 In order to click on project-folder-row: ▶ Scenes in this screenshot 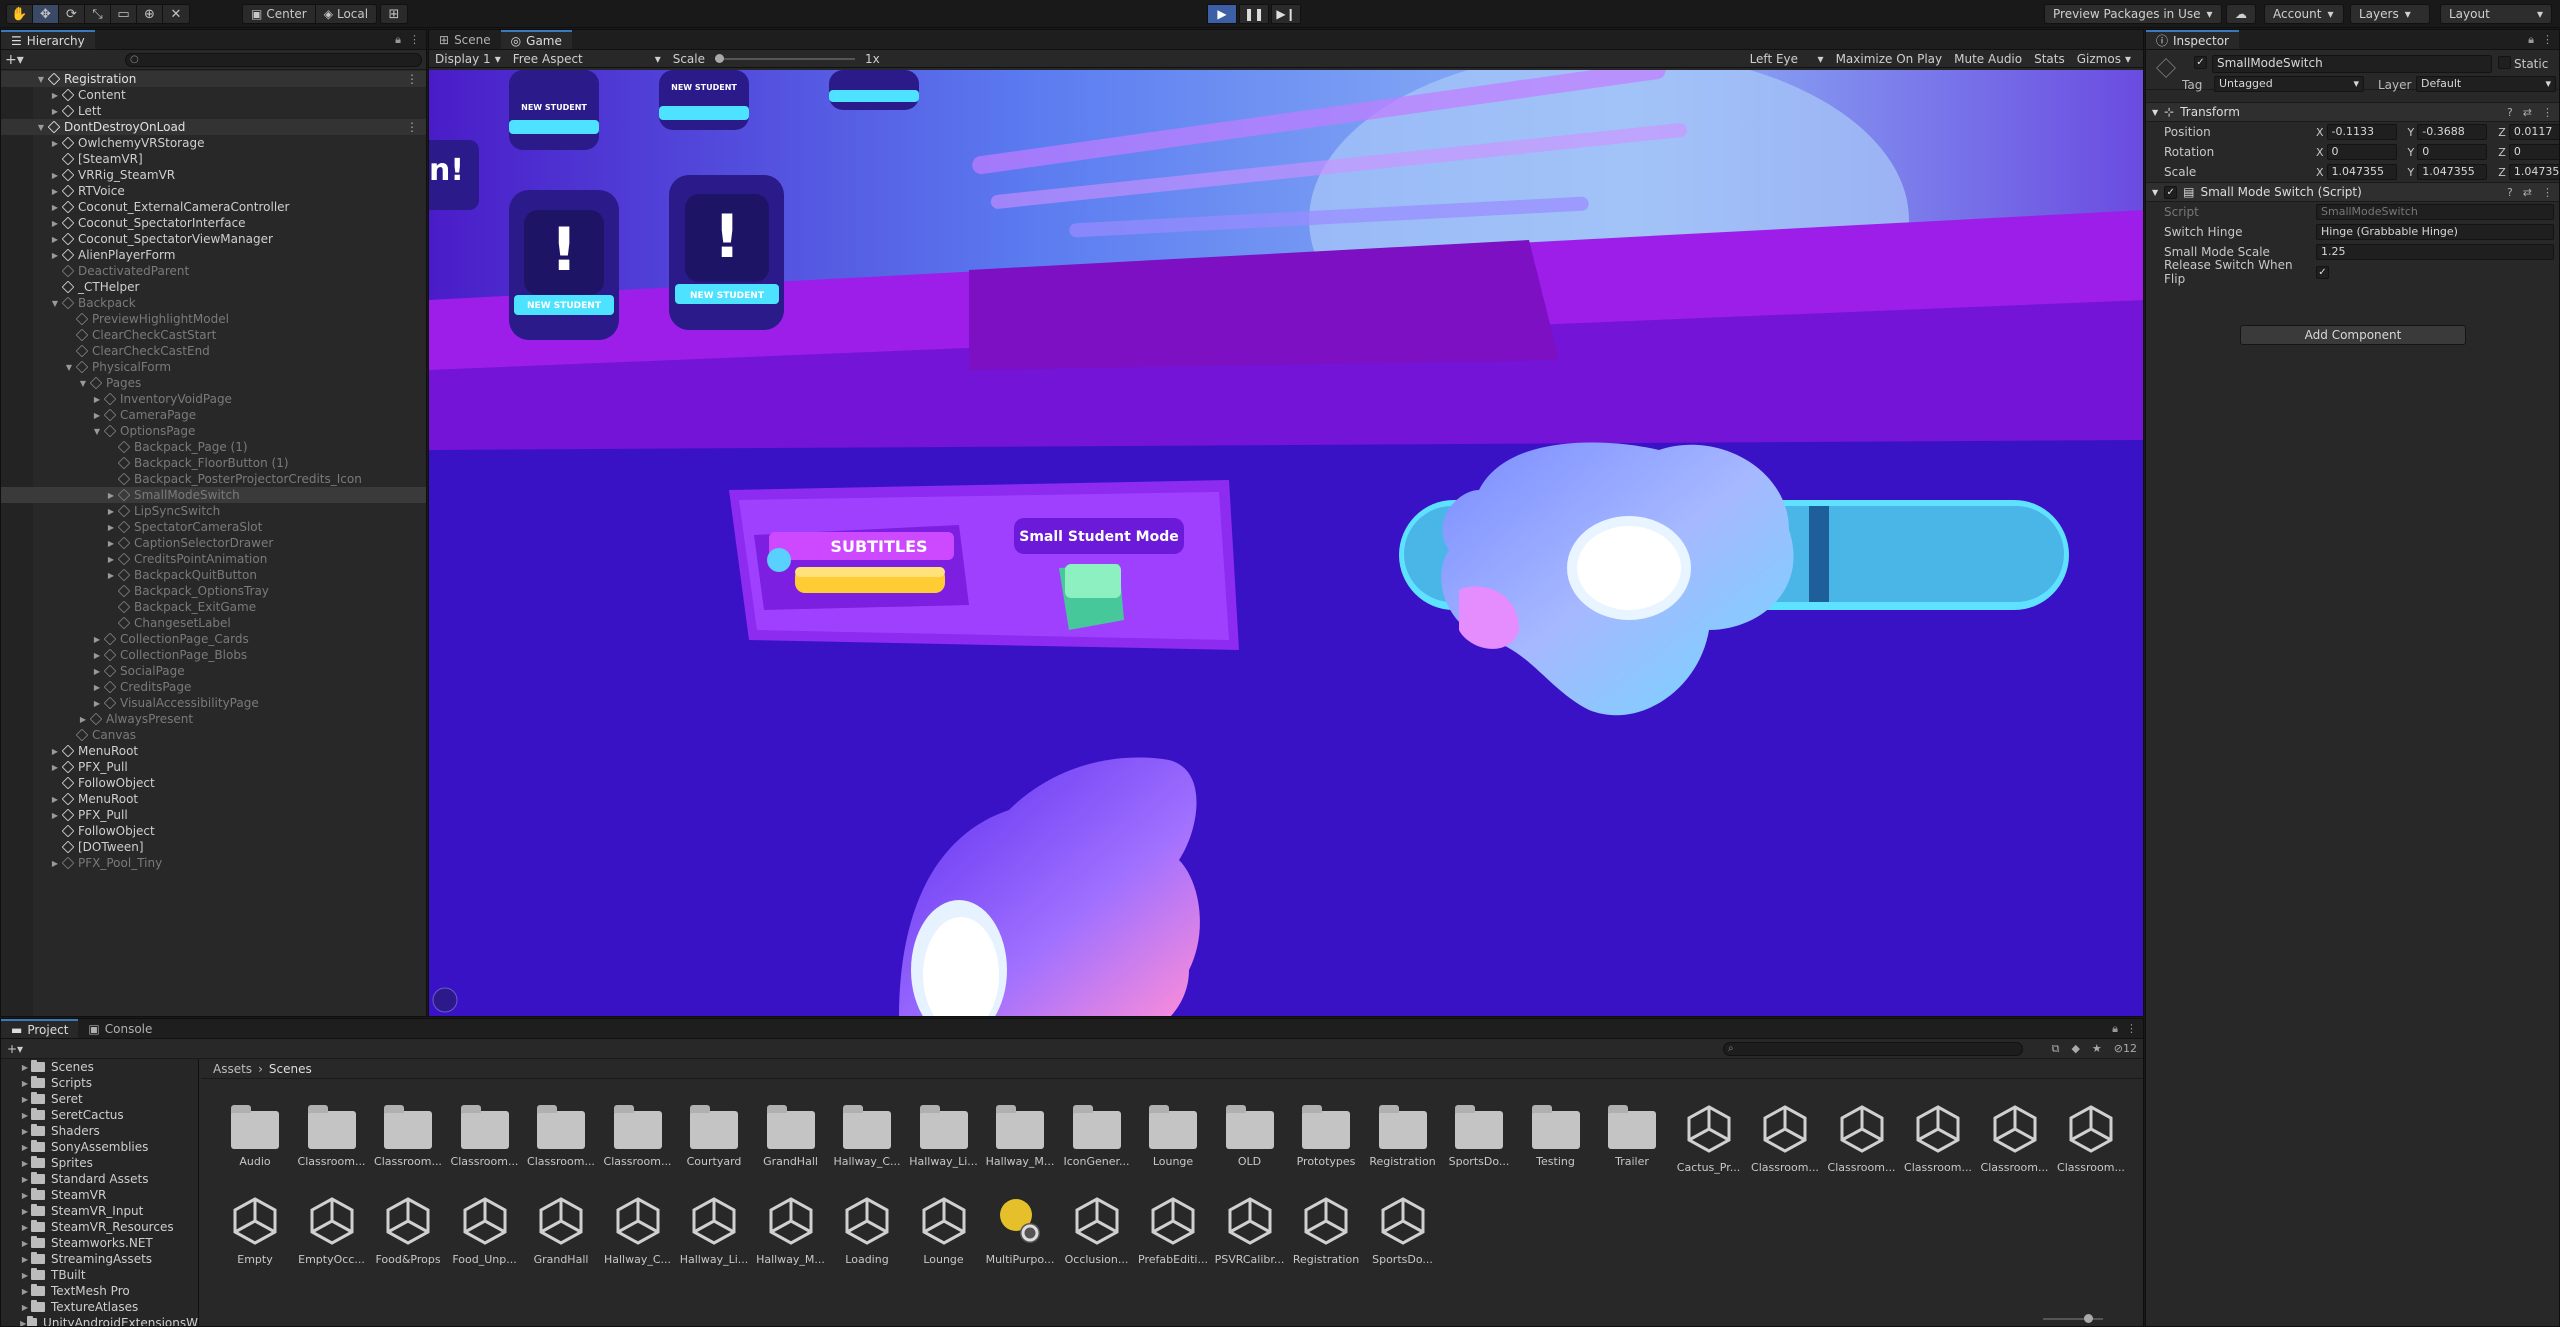, I will do `click(99, 1067)`.